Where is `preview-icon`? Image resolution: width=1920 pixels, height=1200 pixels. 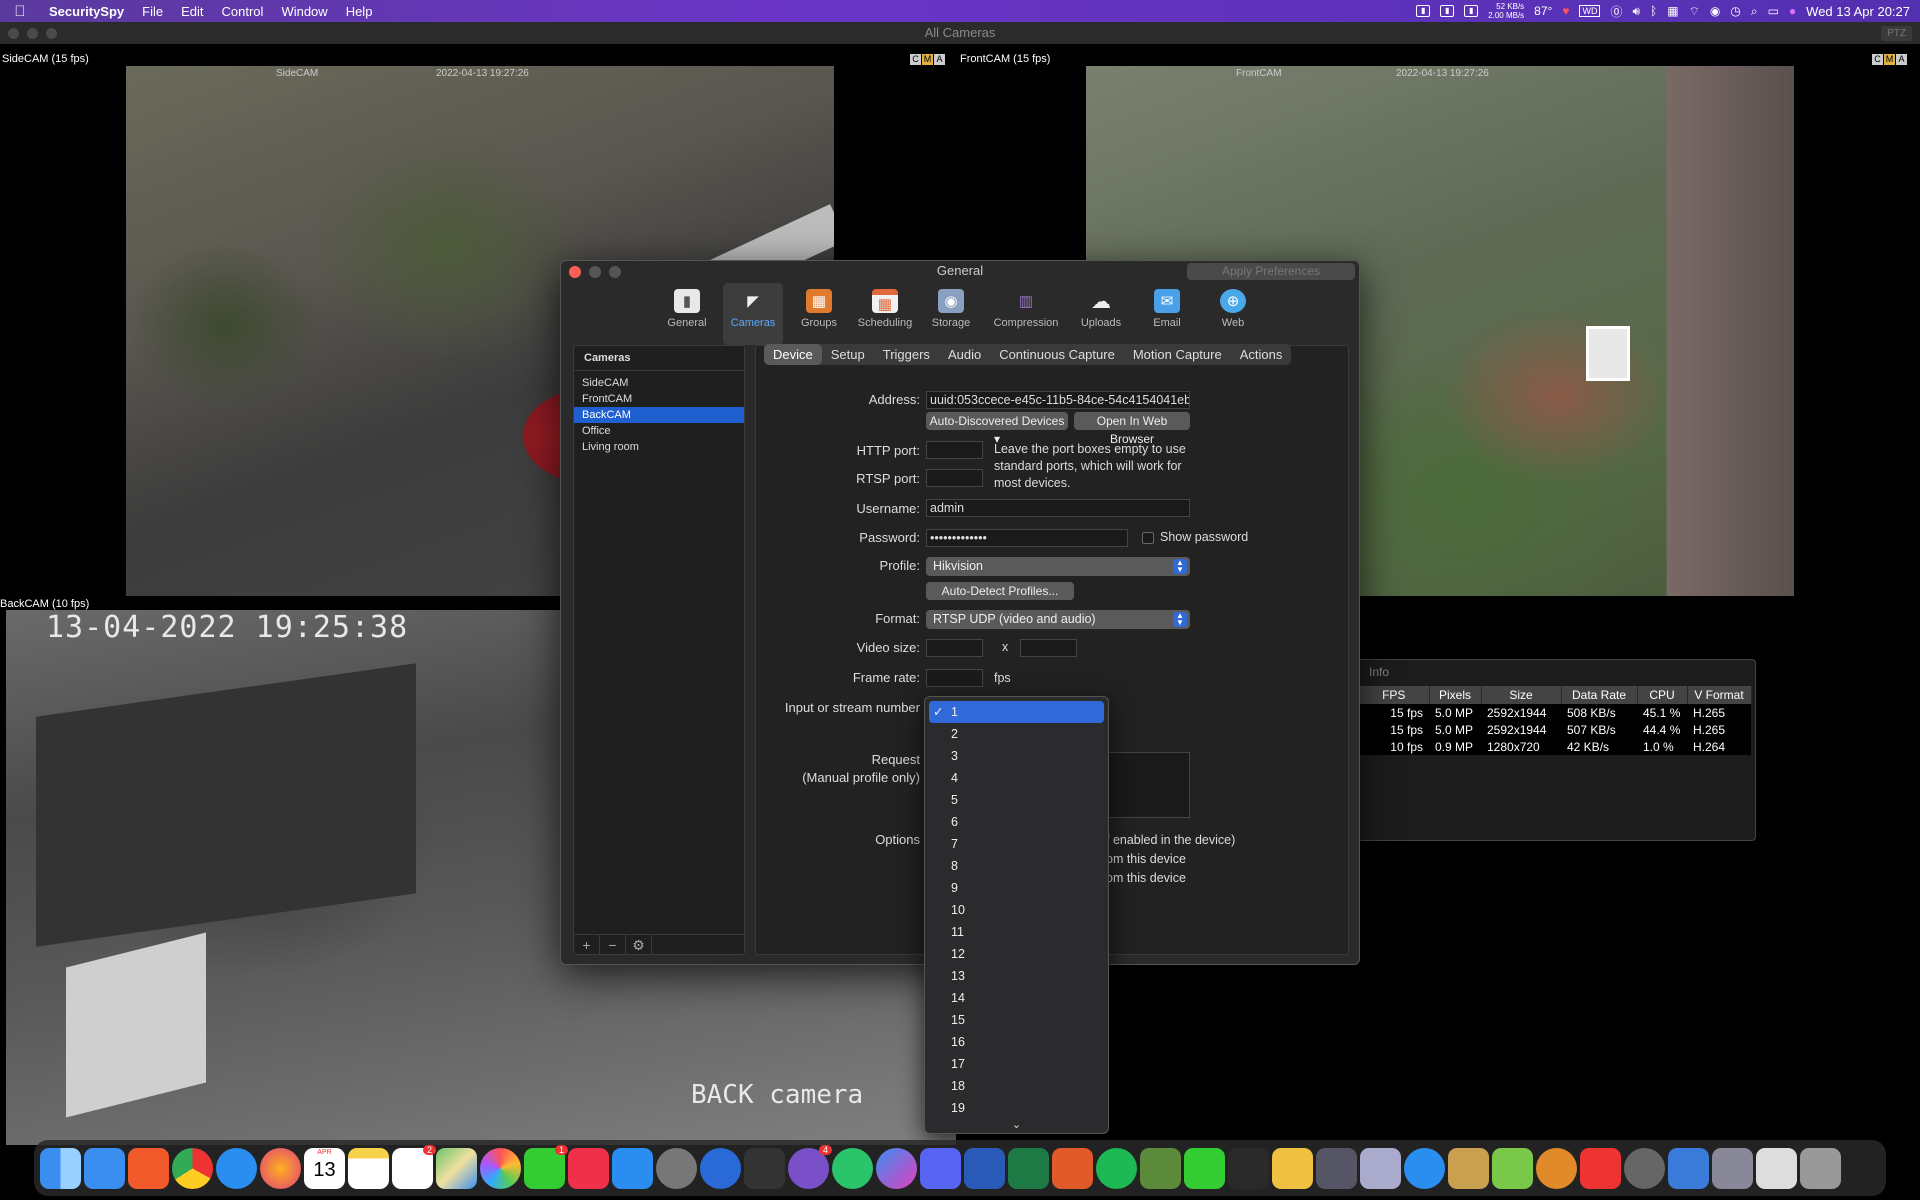 preview-icon is located at coordinates (1468, 1168).